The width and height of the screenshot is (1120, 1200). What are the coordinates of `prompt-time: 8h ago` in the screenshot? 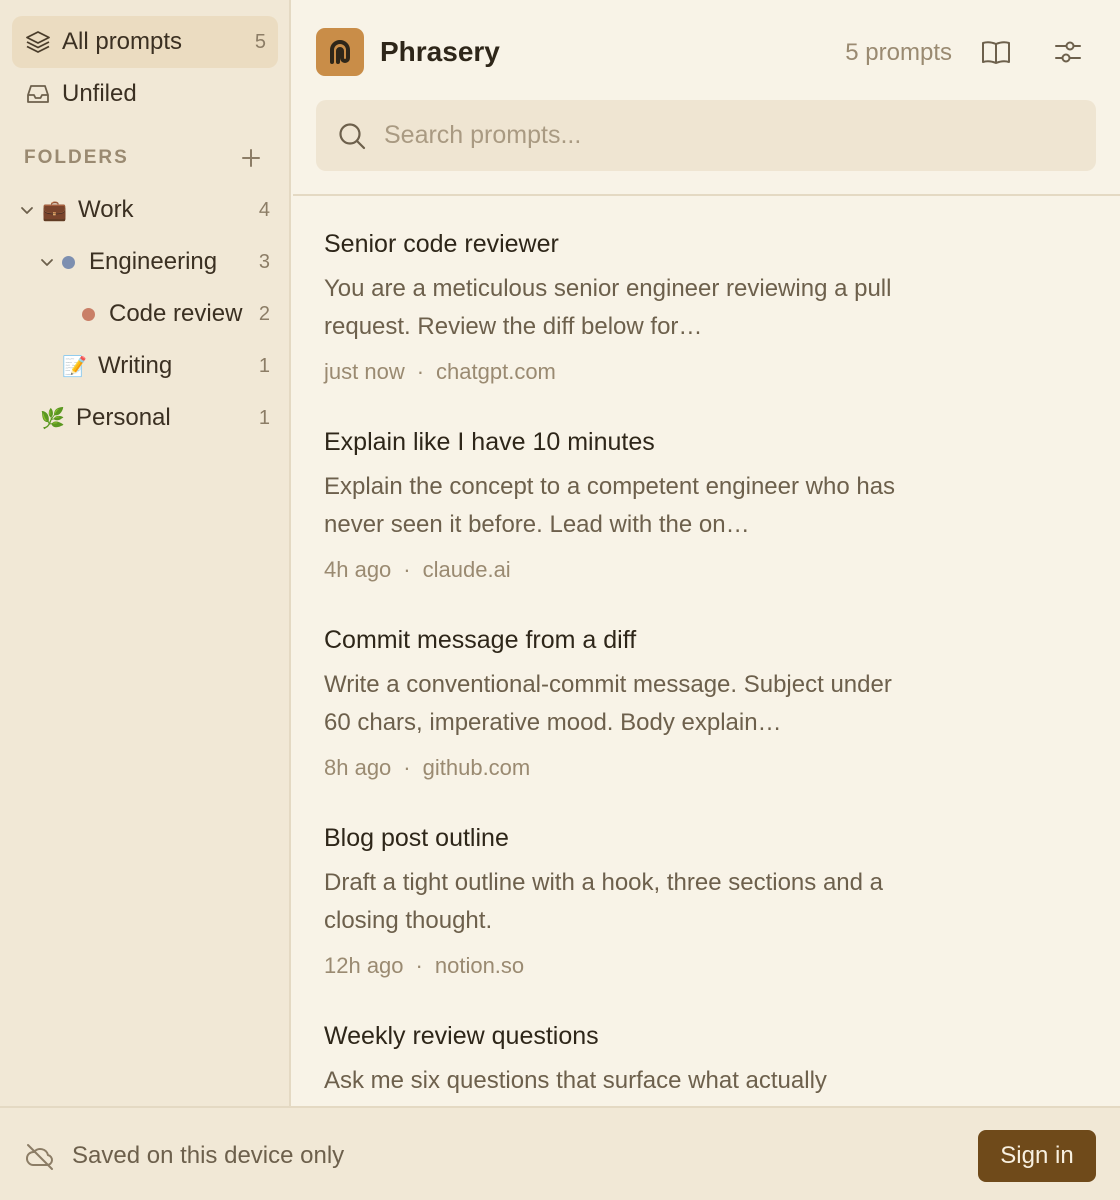 It's located at (358, 767).